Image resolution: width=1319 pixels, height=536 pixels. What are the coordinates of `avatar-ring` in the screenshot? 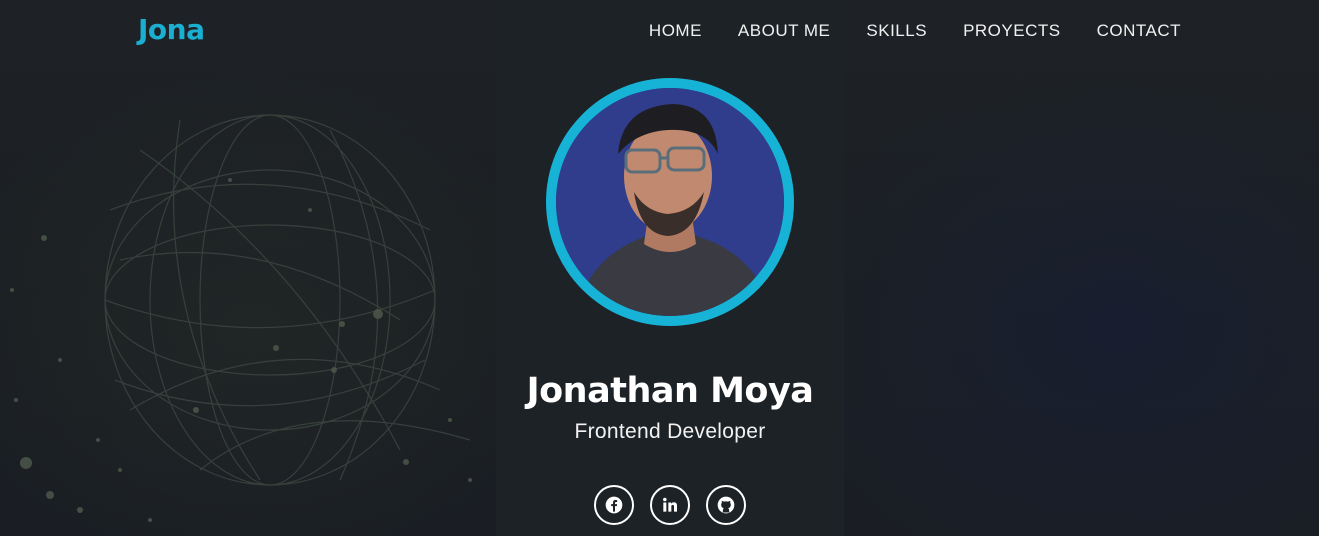 It's located at (670, 202).